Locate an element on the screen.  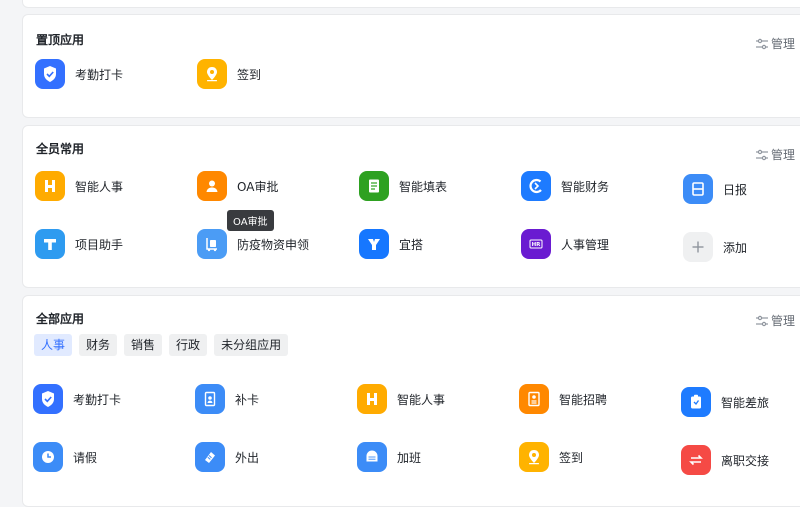
swap-icon is located at coordinates (696, 460).